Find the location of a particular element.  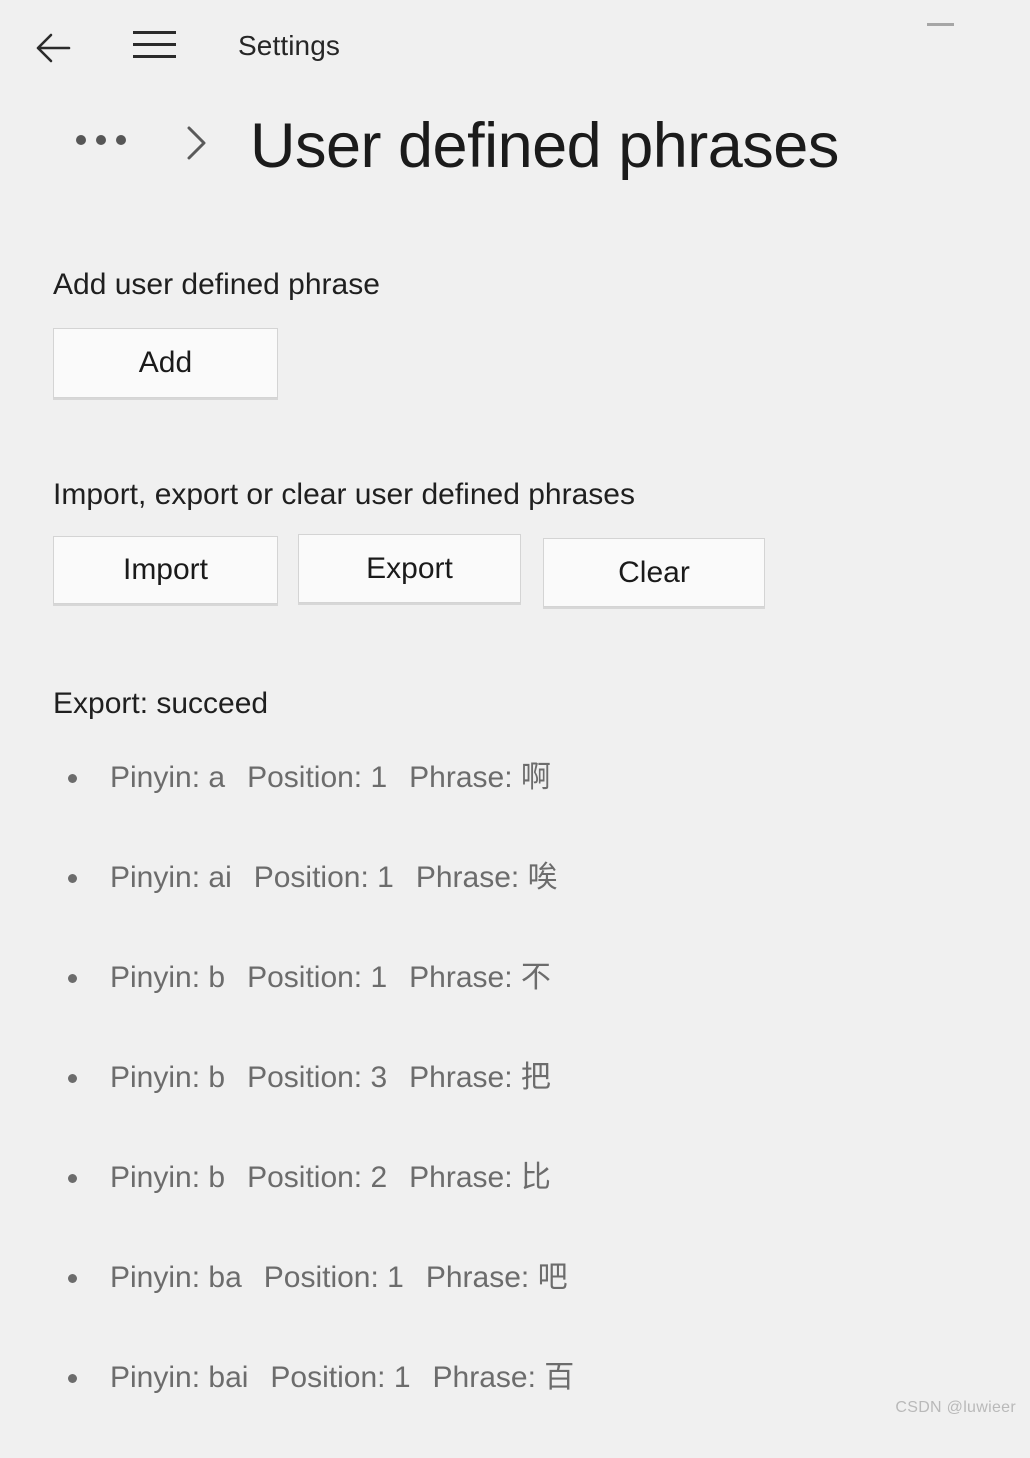

list-item-label: Pinyin: ba Position: 1 Phrase: 吧 is located at coordinates (339, 1277).